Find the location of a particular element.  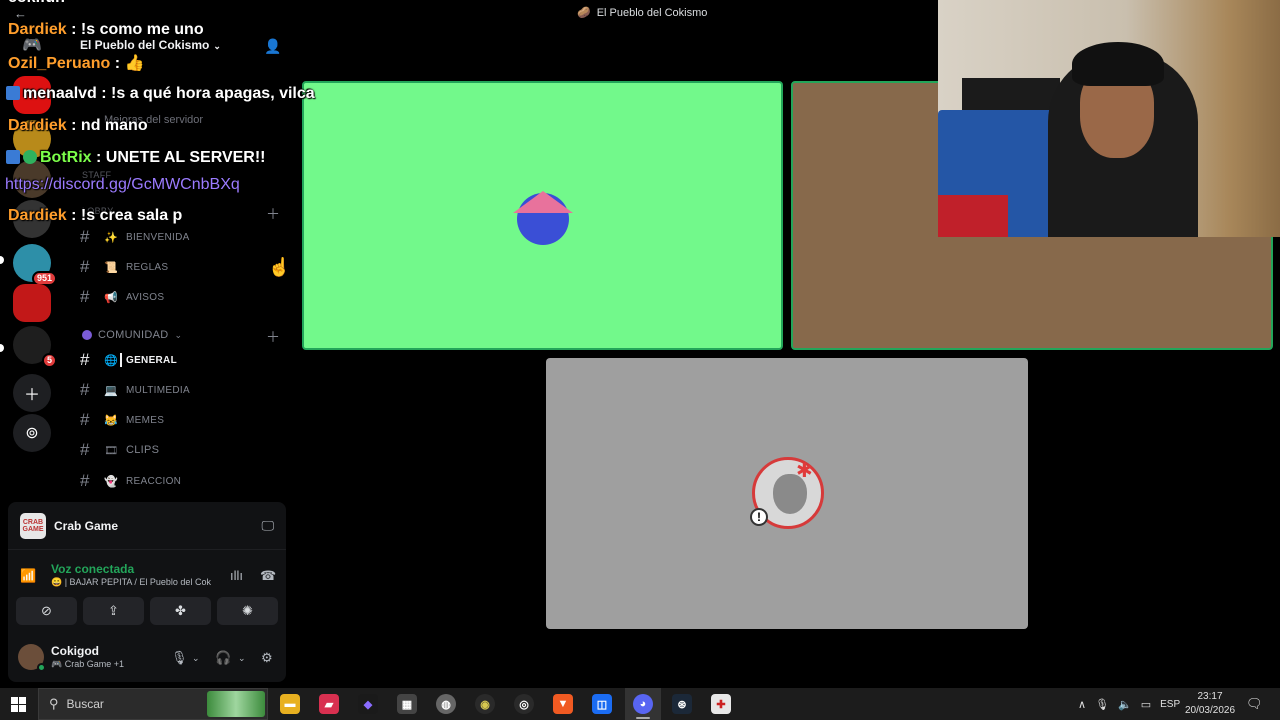

app-icon-window: ▦ is located at coordinates (407, 704).